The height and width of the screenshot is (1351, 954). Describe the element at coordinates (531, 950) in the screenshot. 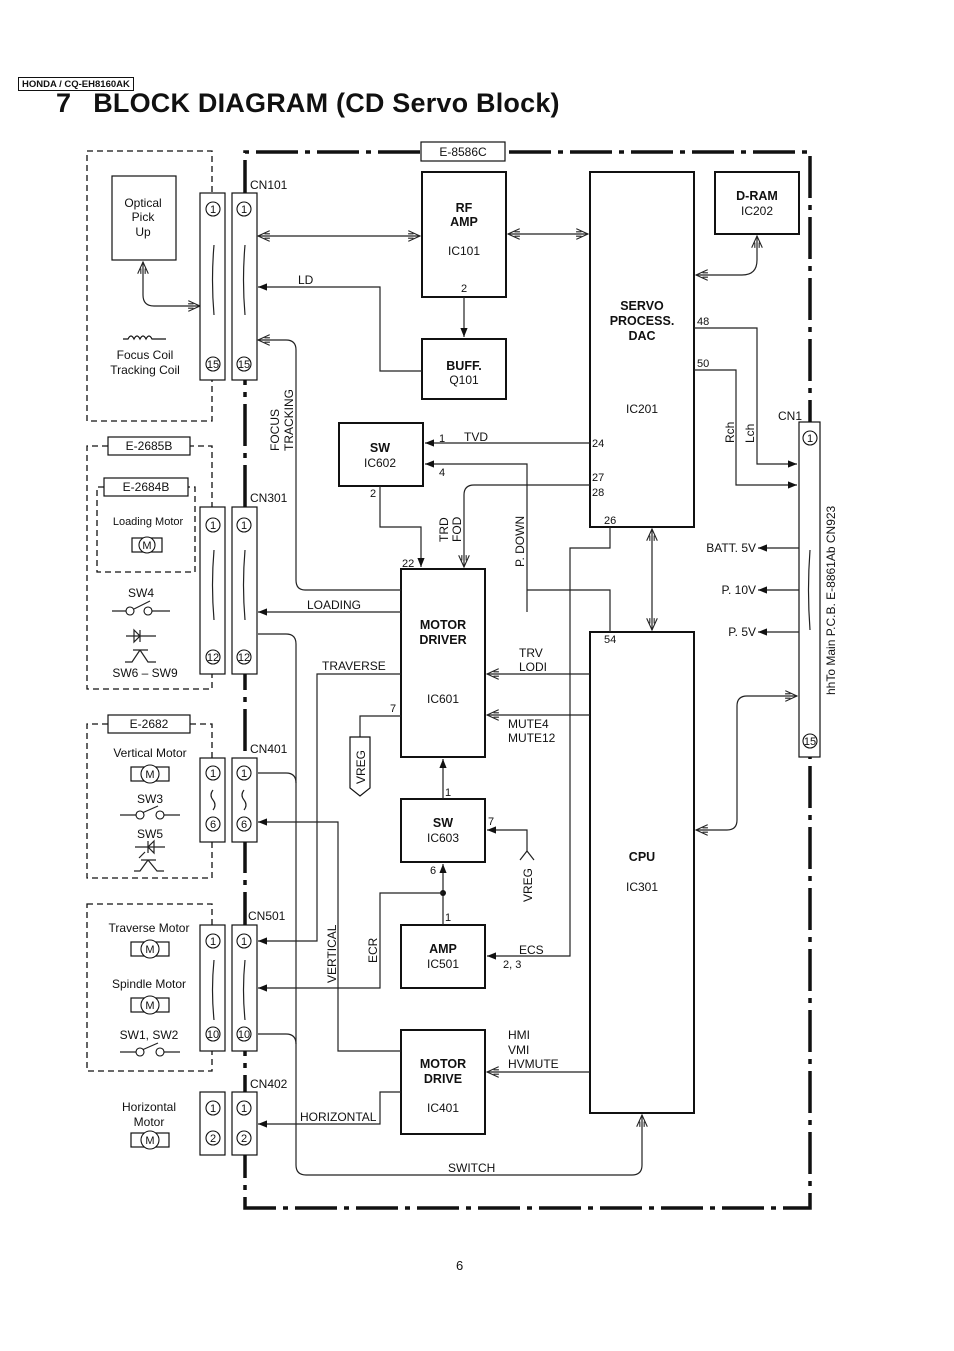

I see `ecs-label: ECS` at that location.